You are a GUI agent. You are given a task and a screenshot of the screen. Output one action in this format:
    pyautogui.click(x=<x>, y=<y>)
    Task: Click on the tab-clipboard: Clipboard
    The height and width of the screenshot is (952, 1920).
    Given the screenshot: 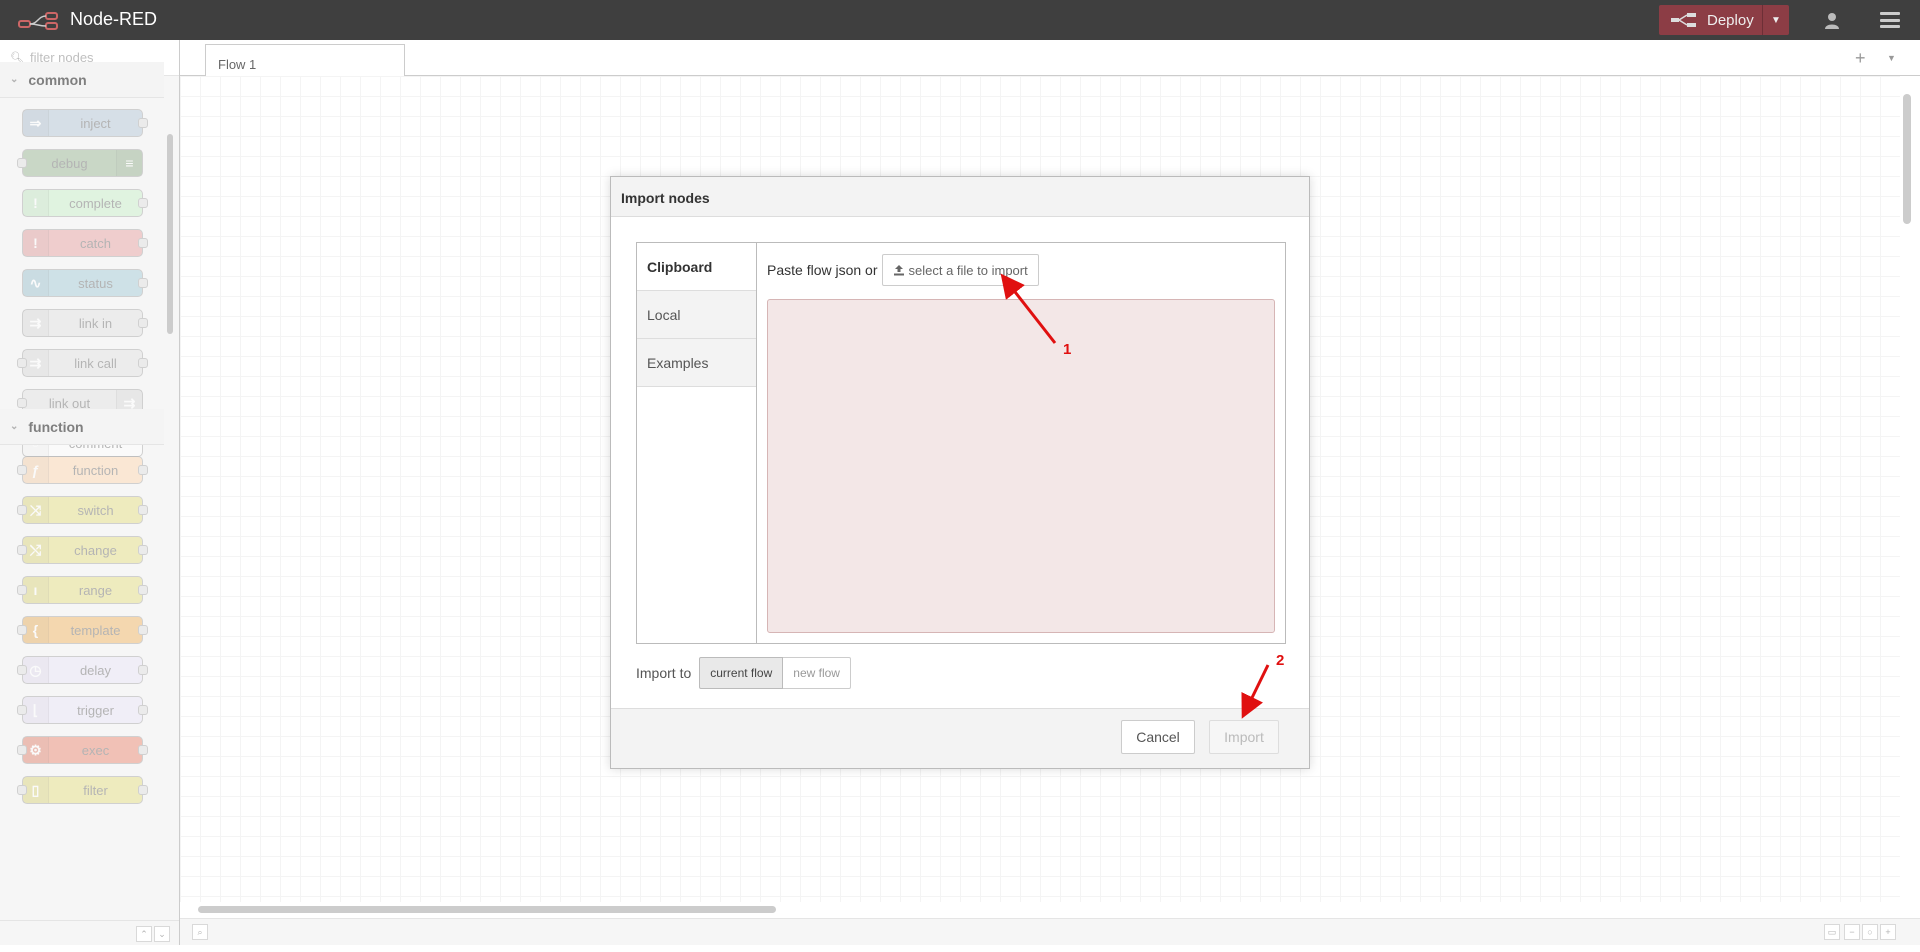 What is the action you would take?
    pyautogui.click(x=696, y=267)
    